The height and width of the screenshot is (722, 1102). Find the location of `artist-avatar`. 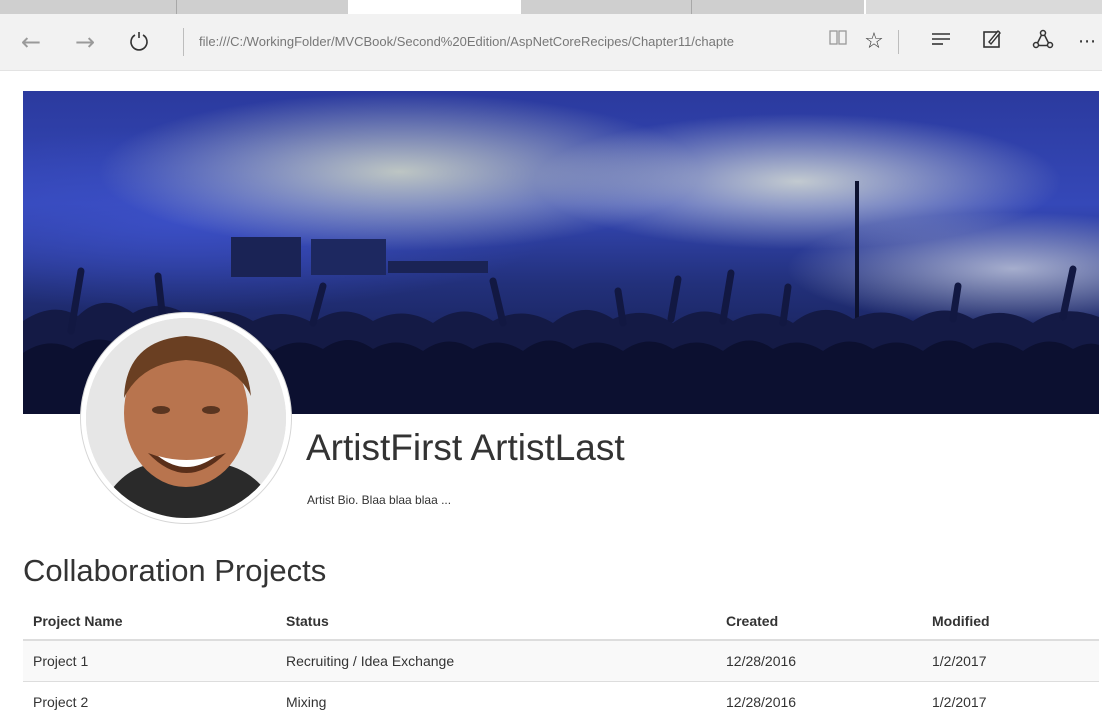

artist-avatar is located at coordinates (186, 418).